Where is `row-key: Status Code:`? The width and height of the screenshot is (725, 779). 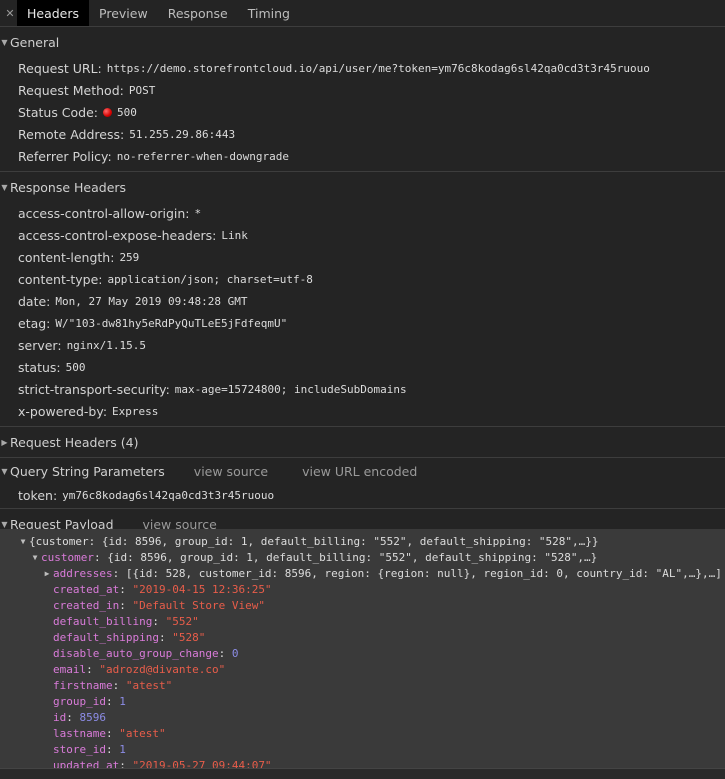 row-key: Status Code: is located at coordinates (58, 112).